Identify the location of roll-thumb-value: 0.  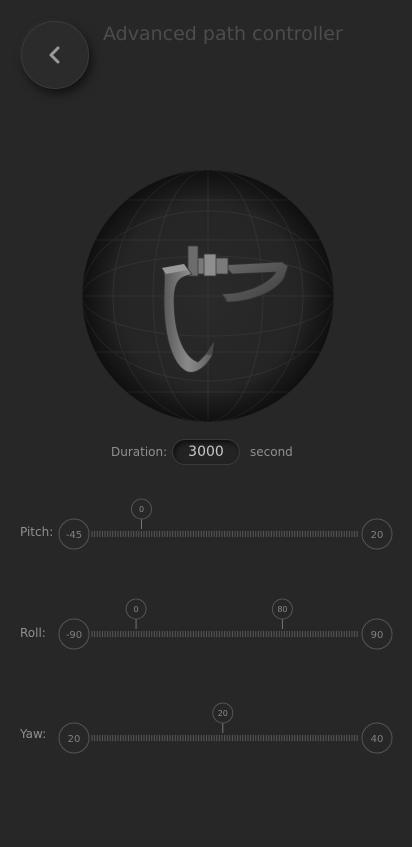
(136, 609).